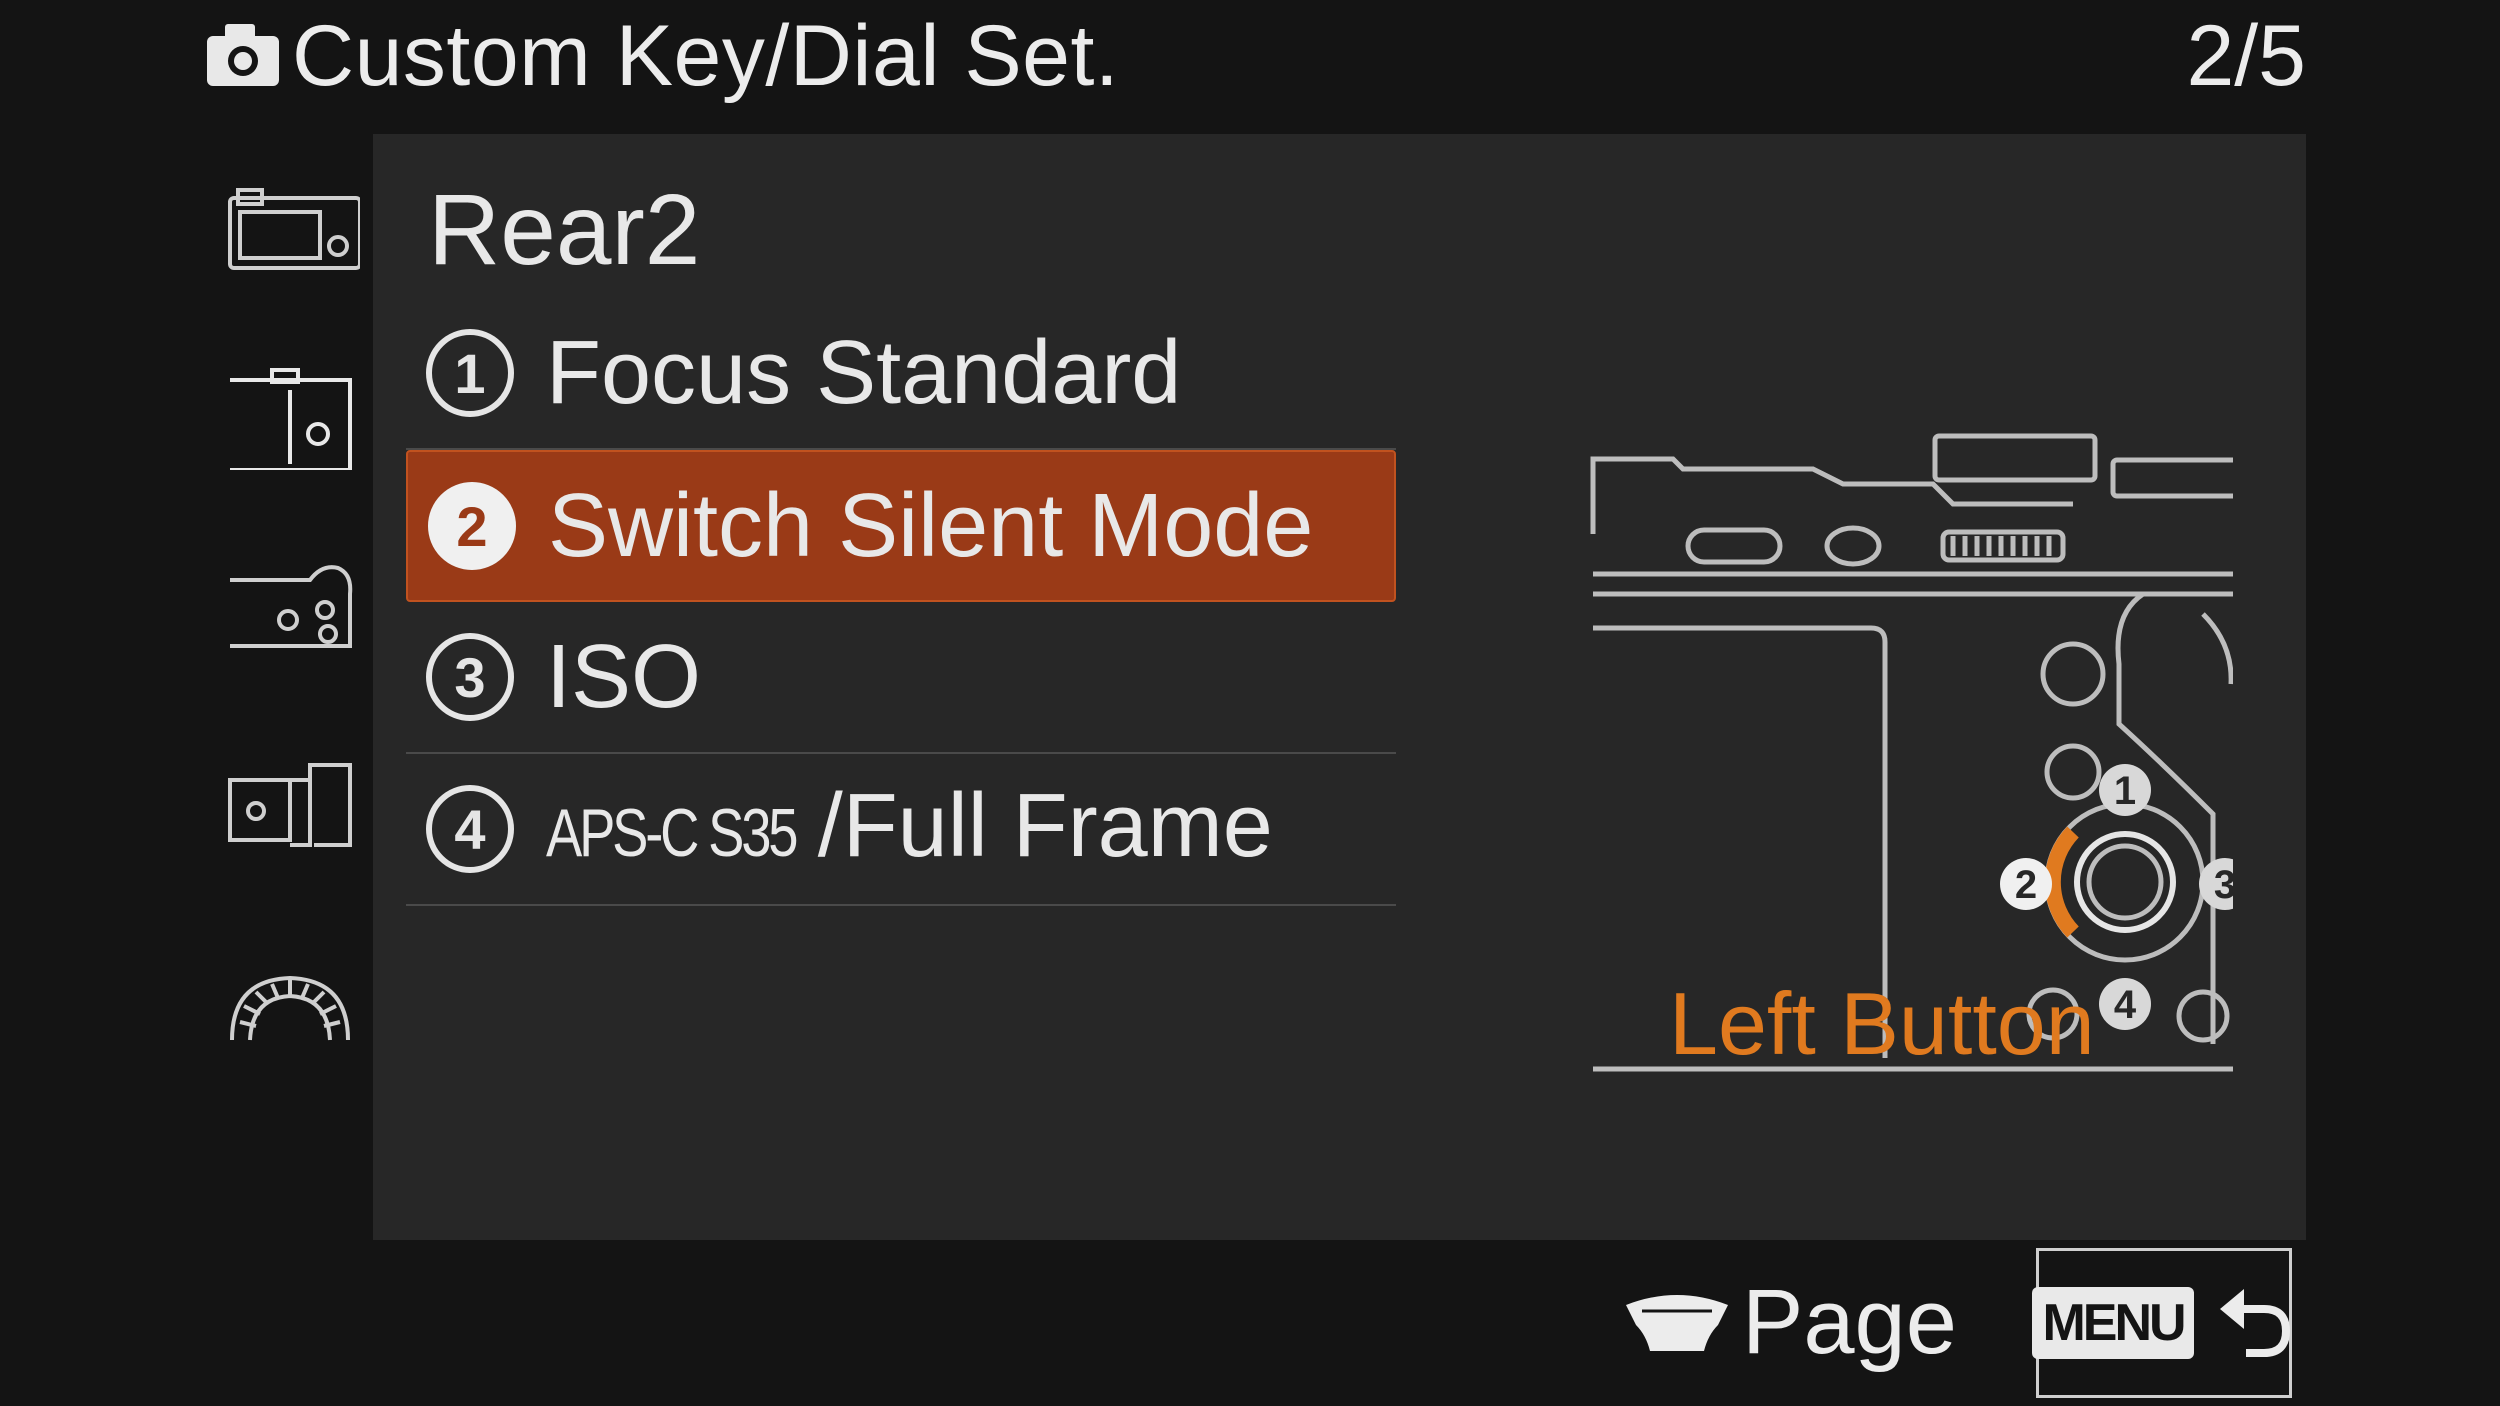 The image size is (2500, 1406). What do you see at coordinates (564, 230) in the screenshot?
I see `section-title: Rear2` at bounding box center [564, 230].